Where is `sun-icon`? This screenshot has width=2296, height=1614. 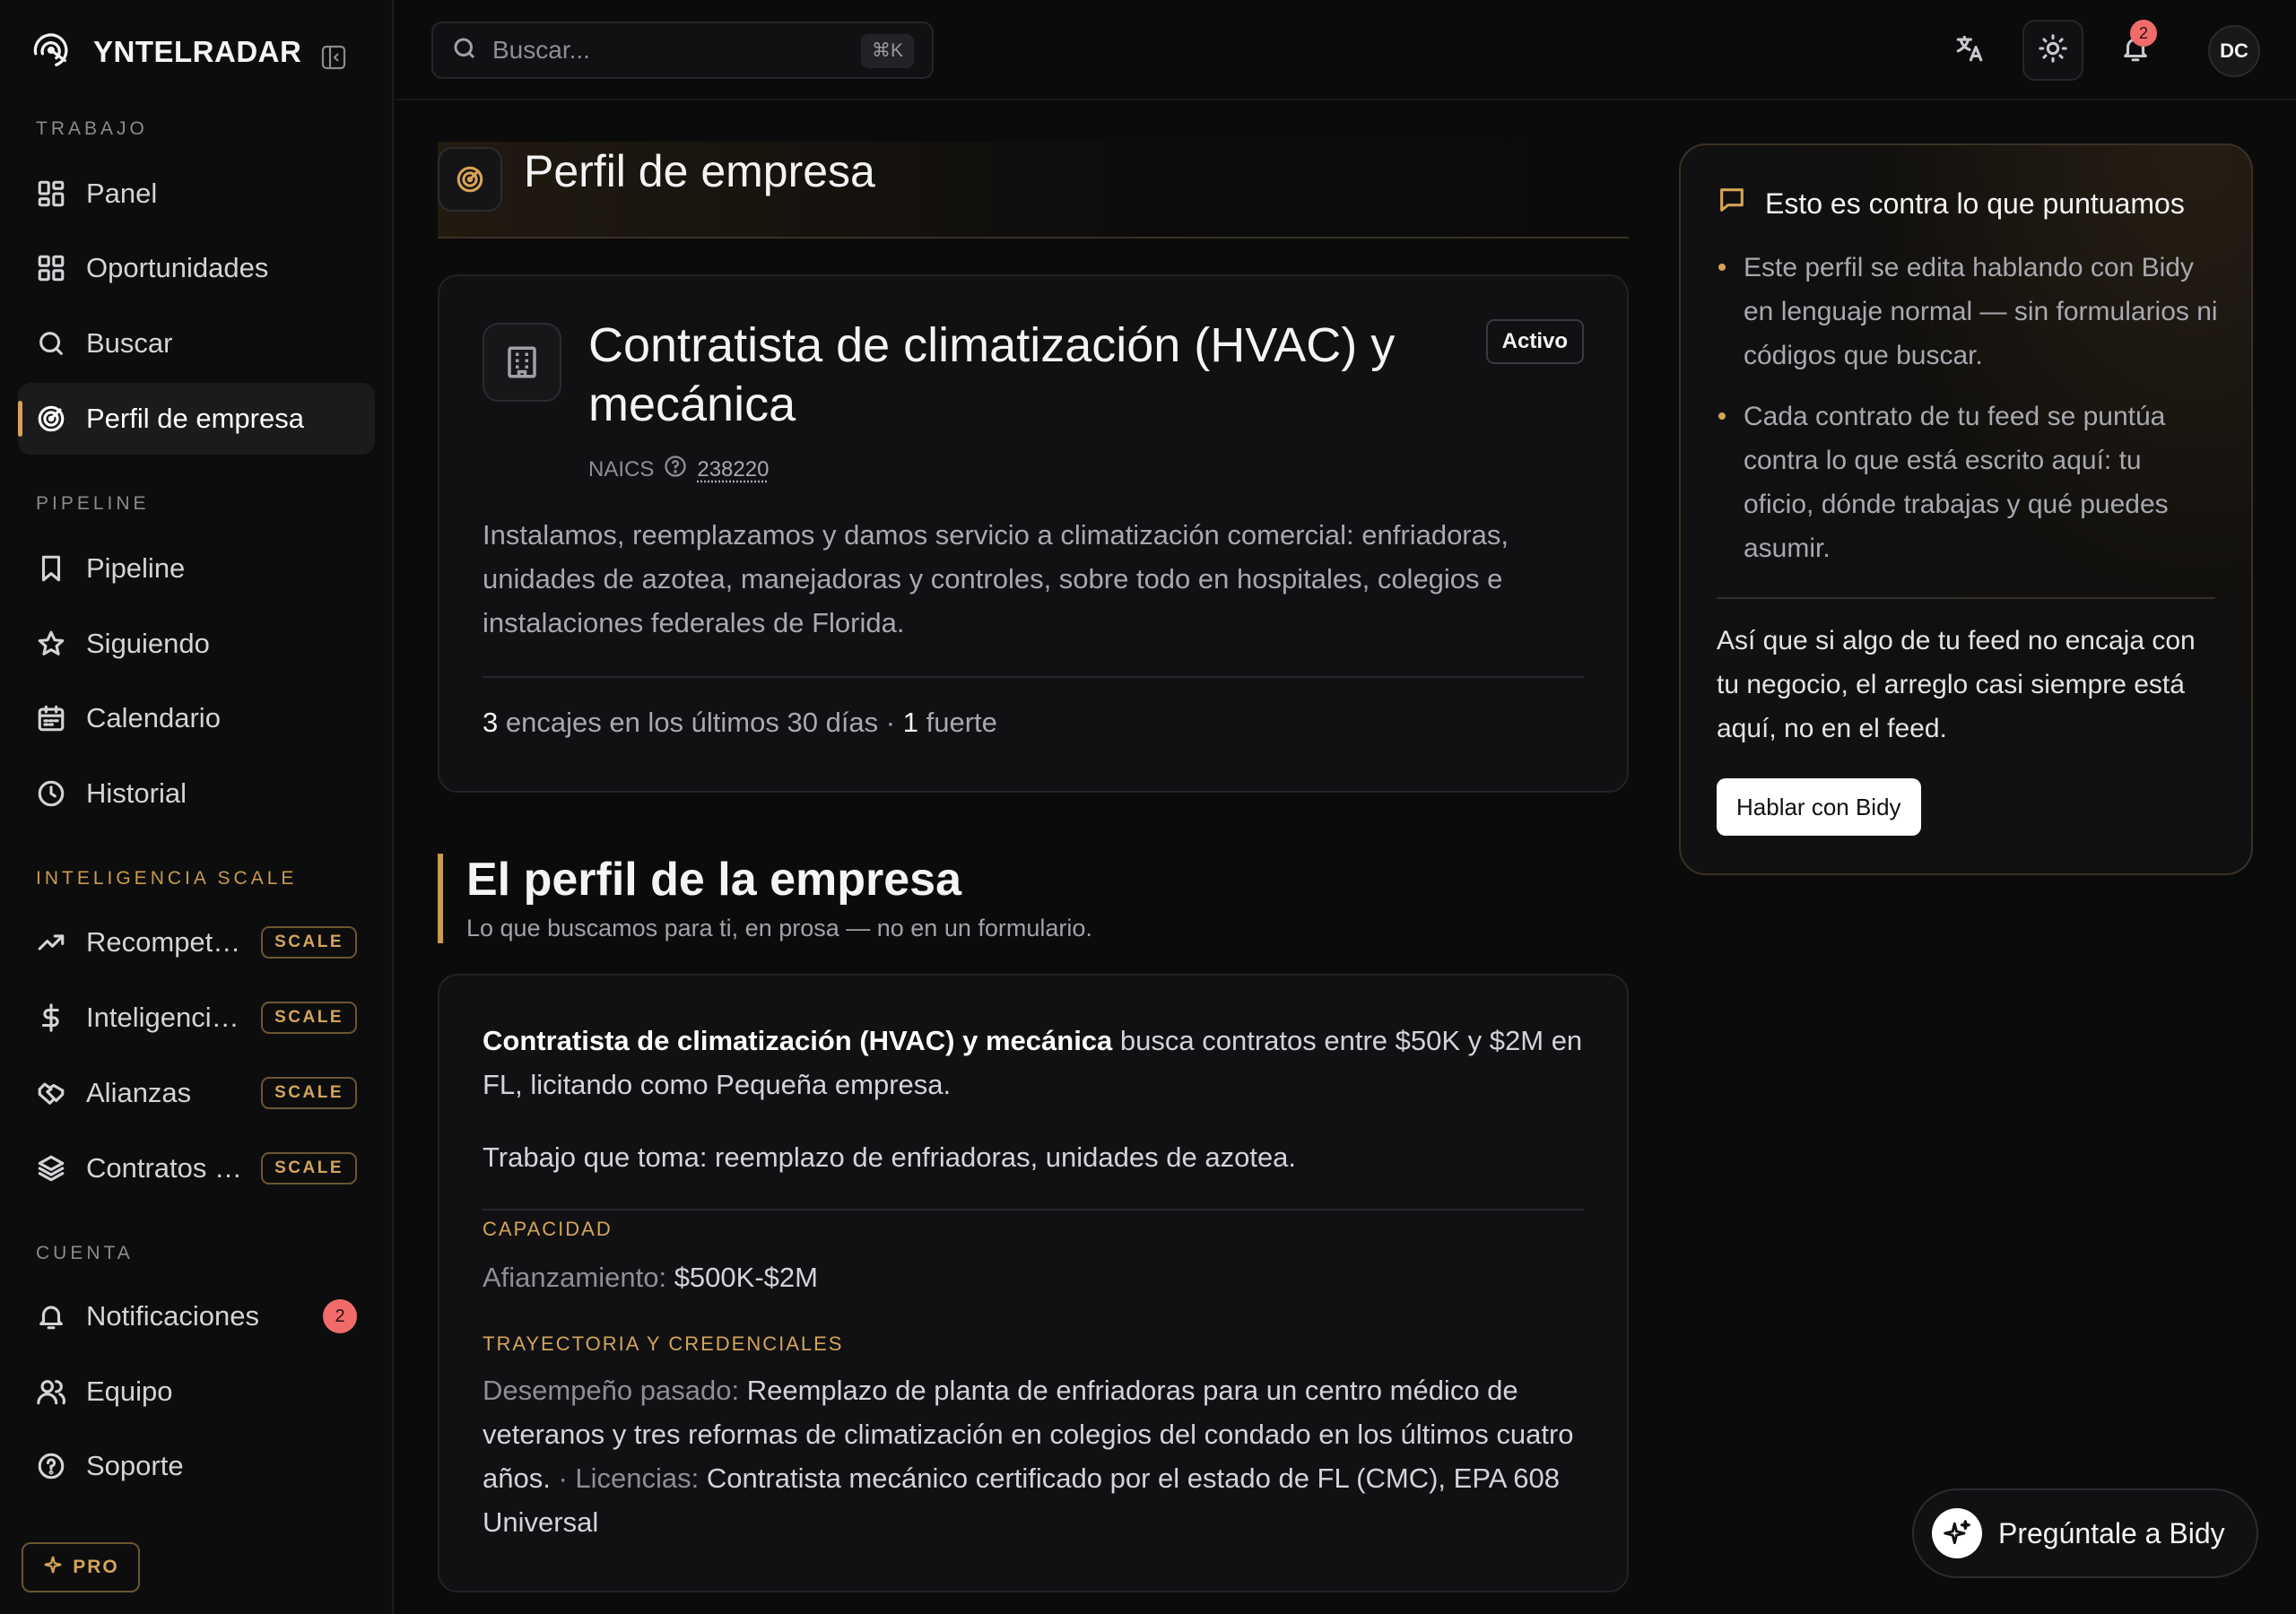
sun-icon is located at coordinates (2053, 50).